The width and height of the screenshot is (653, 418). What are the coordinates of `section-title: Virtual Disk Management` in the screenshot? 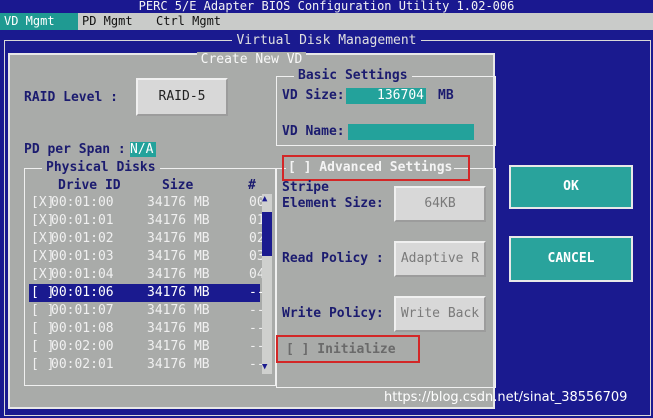 It's located at (326, 41).